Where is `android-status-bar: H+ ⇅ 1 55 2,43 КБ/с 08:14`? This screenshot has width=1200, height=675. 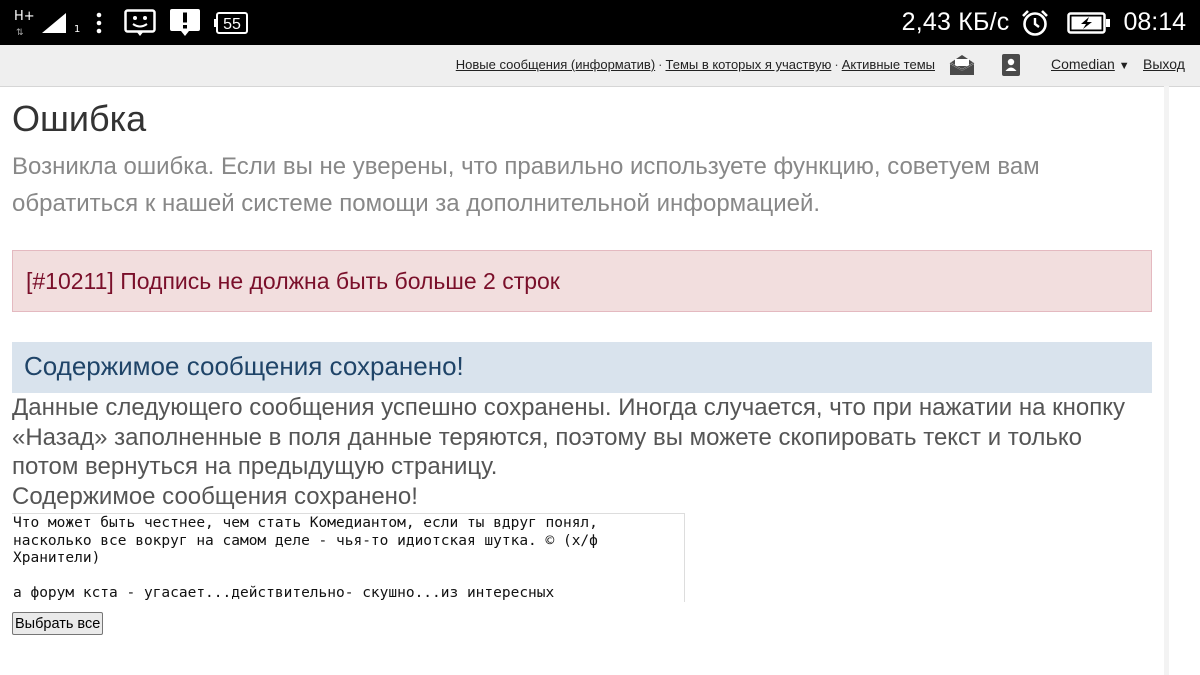
android-status-bar: H+ ⇅ 1 55 2,43 КБ/с 08:14 is located at coordinates (600, 22).